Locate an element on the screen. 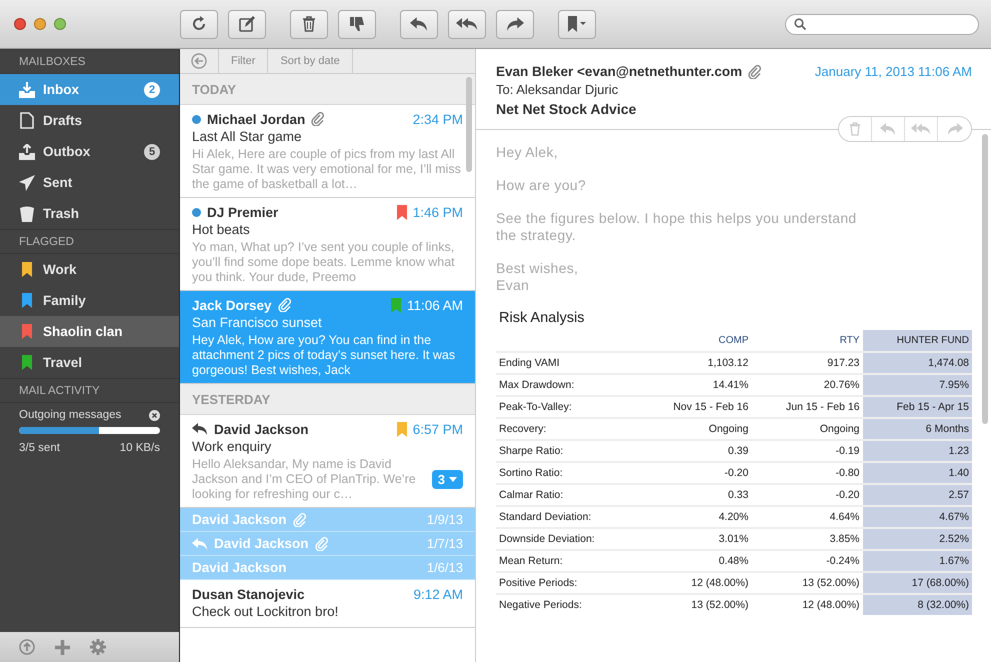  mailbox-label: Sent is located at coordinates (58, 182).